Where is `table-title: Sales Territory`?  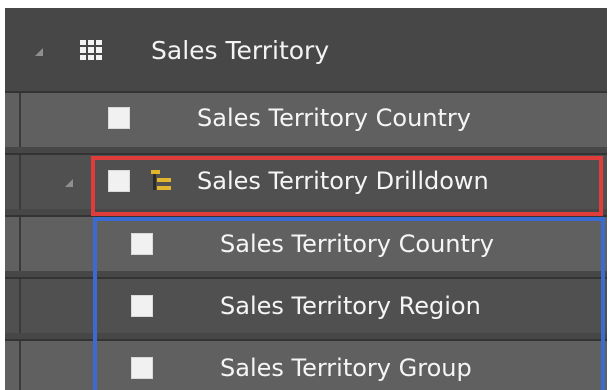 table-title: Sales Territory is located at coordinates (240, 50).